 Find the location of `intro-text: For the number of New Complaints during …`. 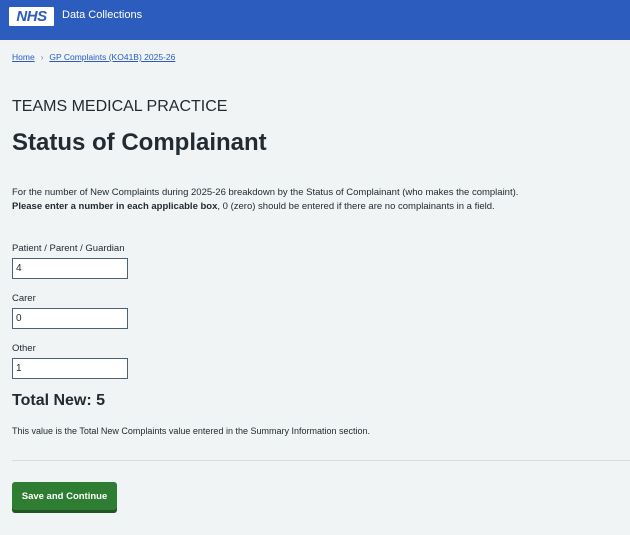

intro-text: For the number of New Complaints during … is located at coordinates (317, 200).